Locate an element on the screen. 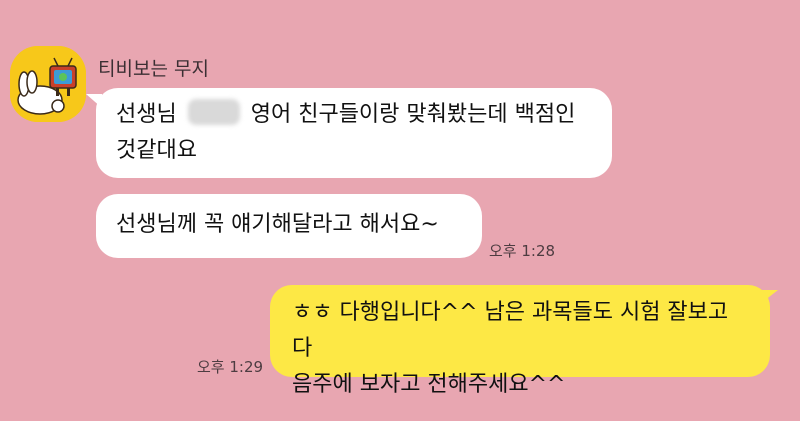  sender-name: 티비보는 무지 is located at coordinates (153, 69).